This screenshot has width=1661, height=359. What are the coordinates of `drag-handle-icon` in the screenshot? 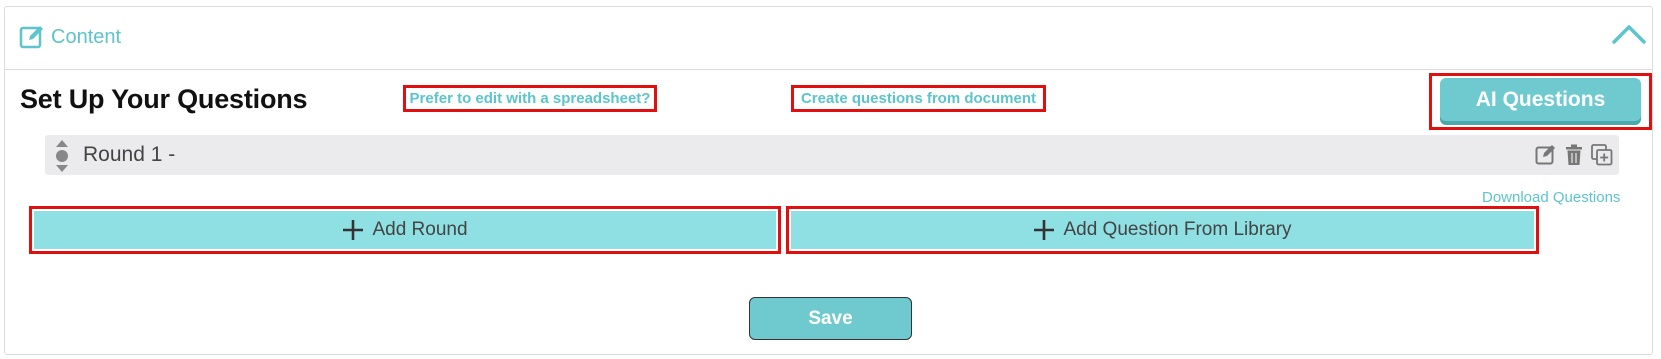 It's located at (62, 156).